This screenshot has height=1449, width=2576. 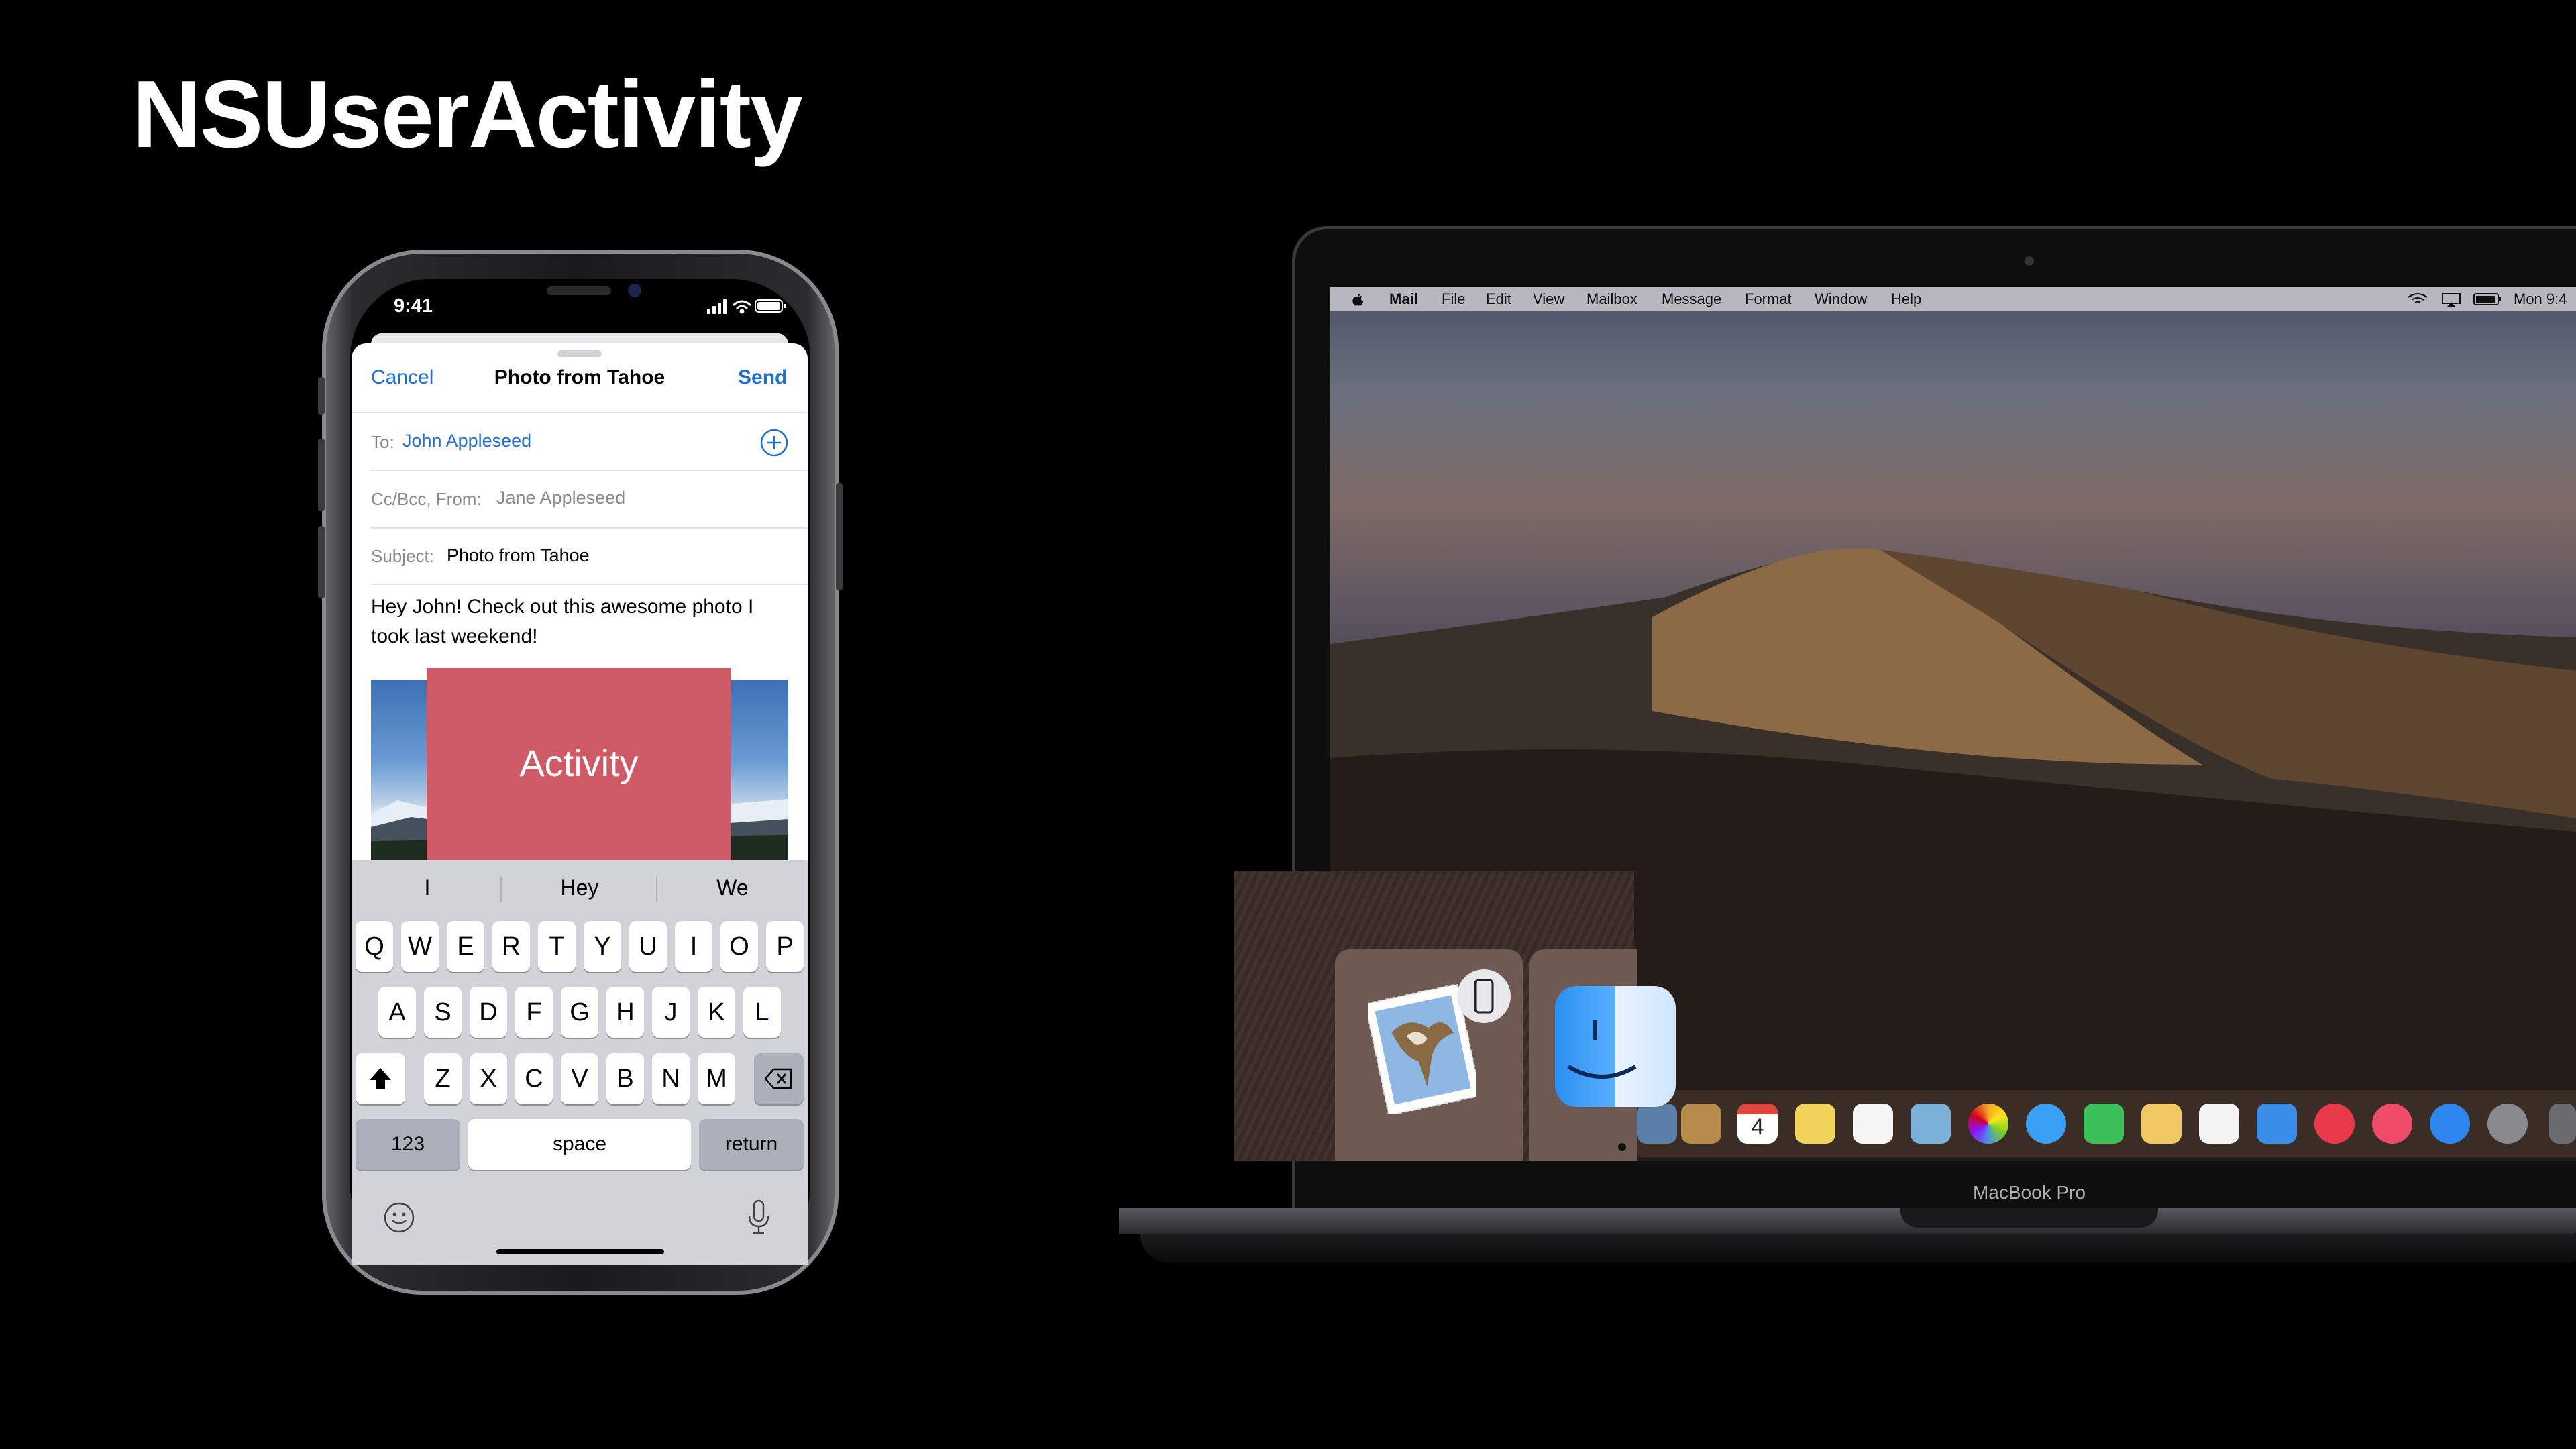 What do you see at coordinates (839, 536) in the screenshot?
I see `side-button` at bounding box center [839, 536].